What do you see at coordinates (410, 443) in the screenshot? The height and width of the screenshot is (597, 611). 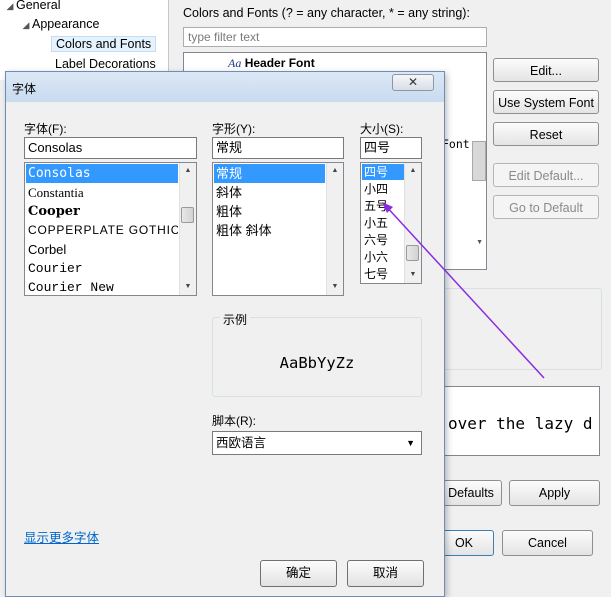 I see `dropdown-arrow-icon: ▼` at bounding box center [410, 443].